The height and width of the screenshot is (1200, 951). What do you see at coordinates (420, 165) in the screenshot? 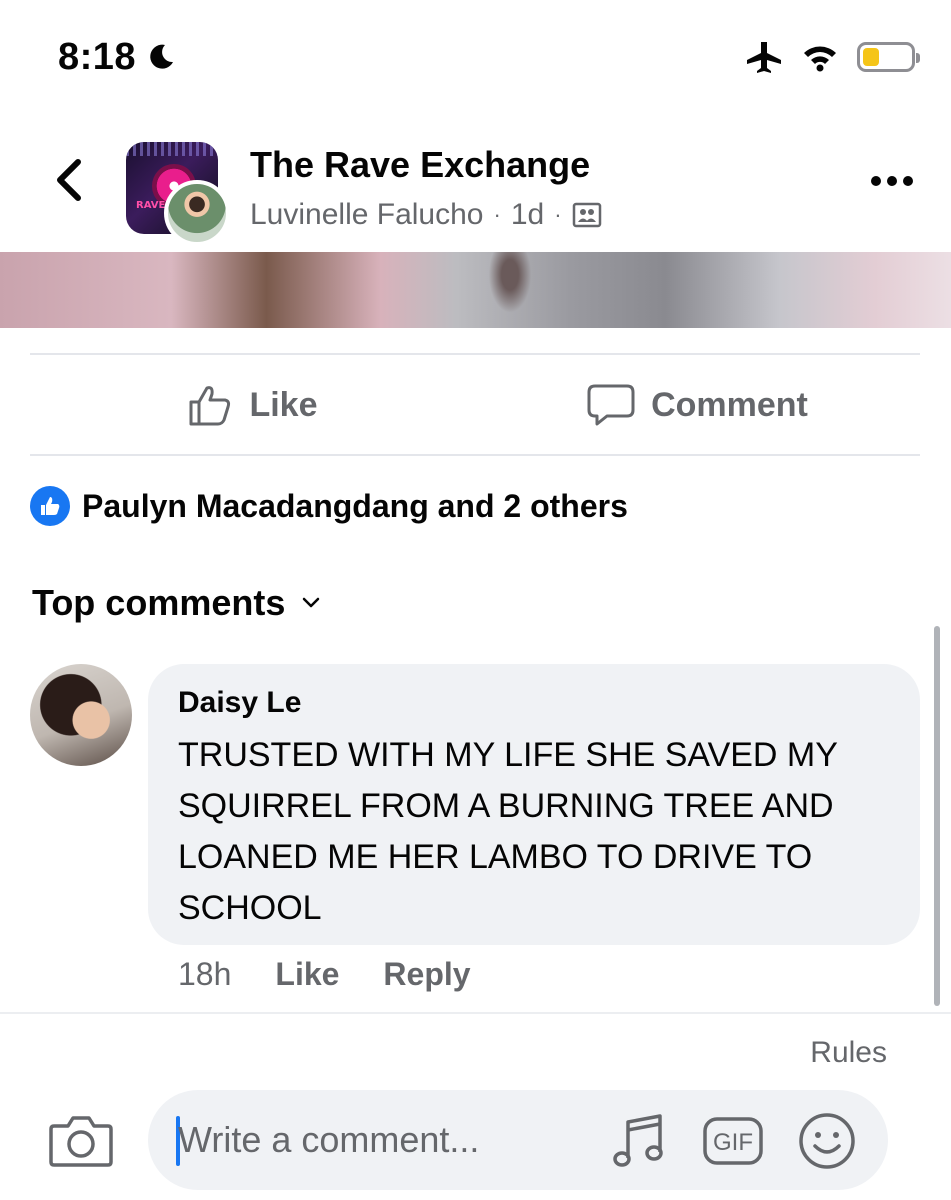
I see `group-name: The Rave Exchange` at bounding box center [420, 165].